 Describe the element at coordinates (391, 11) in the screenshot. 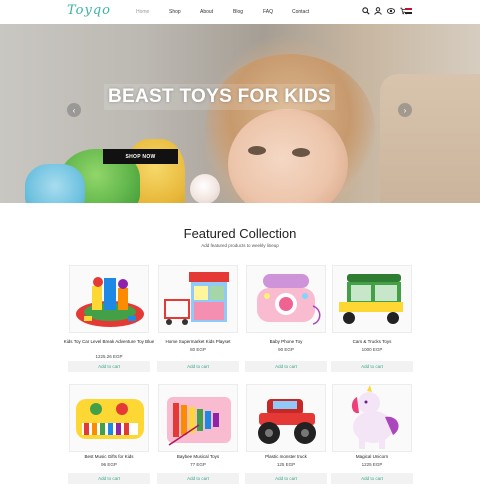

I see `eye-icon` at that location.